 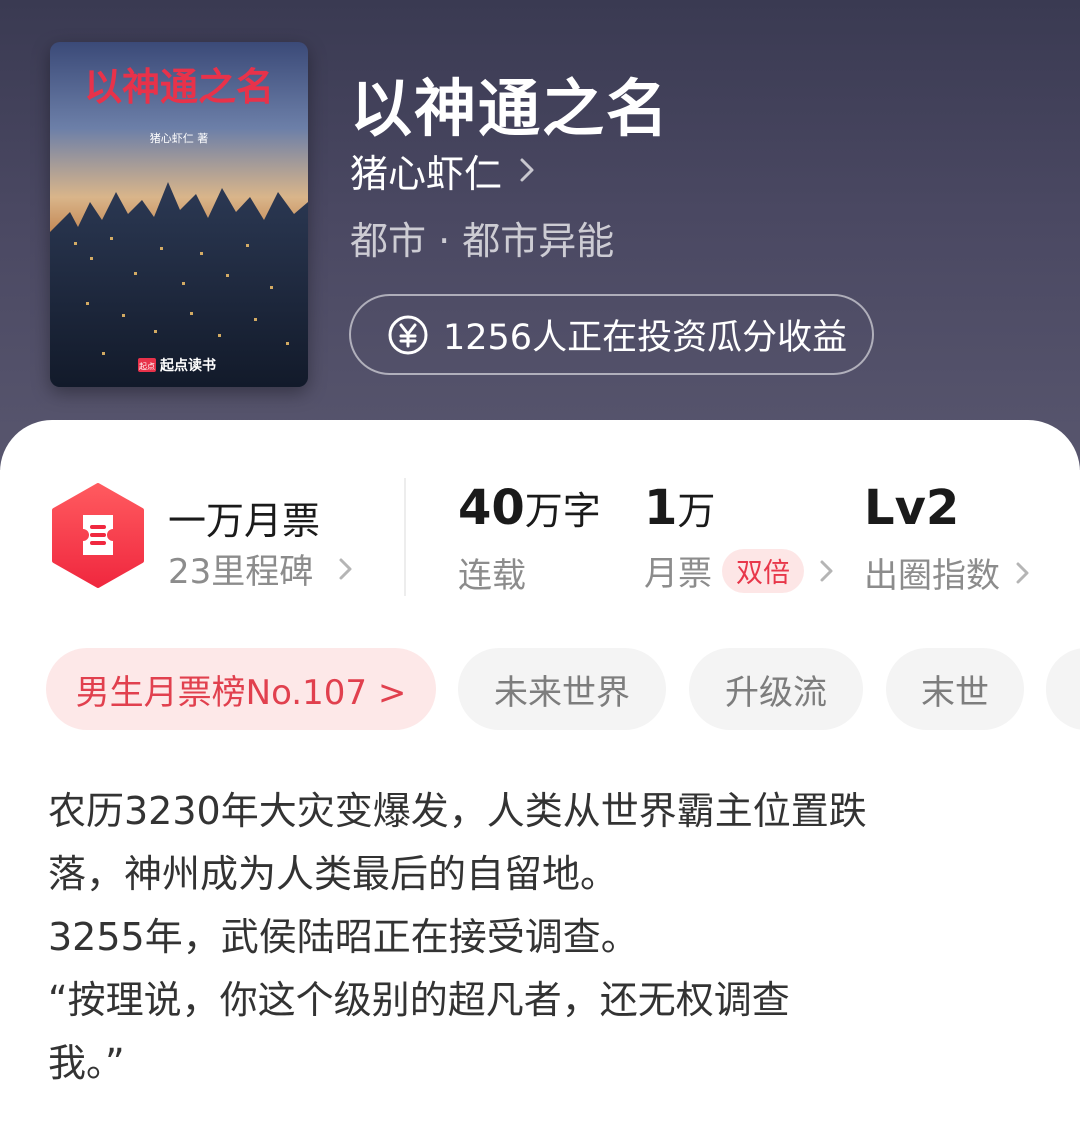 I want to click on book-cover: 以神通之名 猪心虾仁 著 起点 起点读书, so click(x=179, y=214).